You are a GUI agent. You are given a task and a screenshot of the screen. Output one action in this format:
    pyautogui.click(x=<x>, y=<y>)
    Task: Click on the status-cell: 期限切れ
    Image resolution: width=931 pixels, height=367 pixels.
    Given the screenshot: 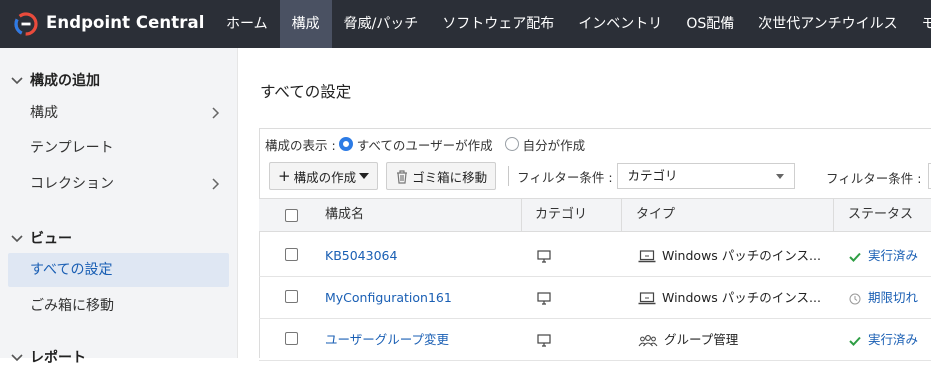 What is the action you would take?
    pyautogui.click(x=883, y=298)
    